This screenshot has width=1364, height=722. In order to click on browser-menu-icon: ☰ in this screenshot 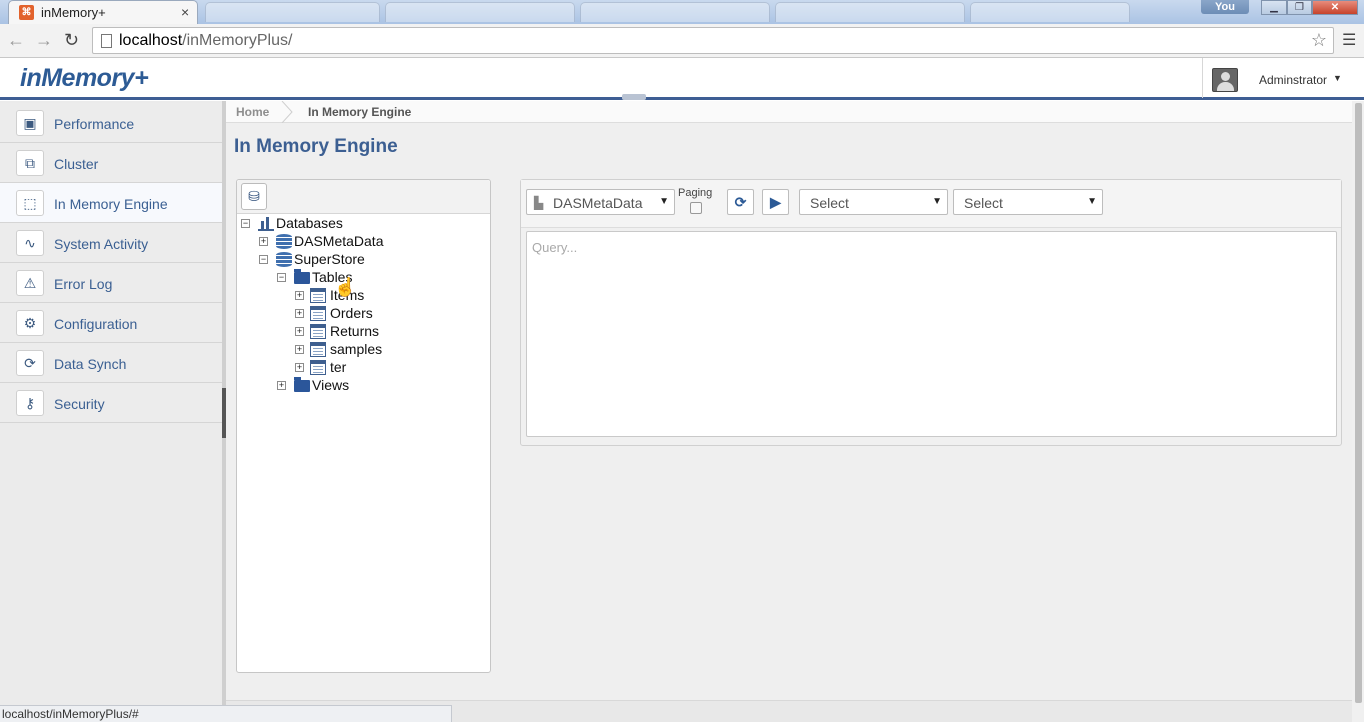, I will do `click(1349, 40)`.